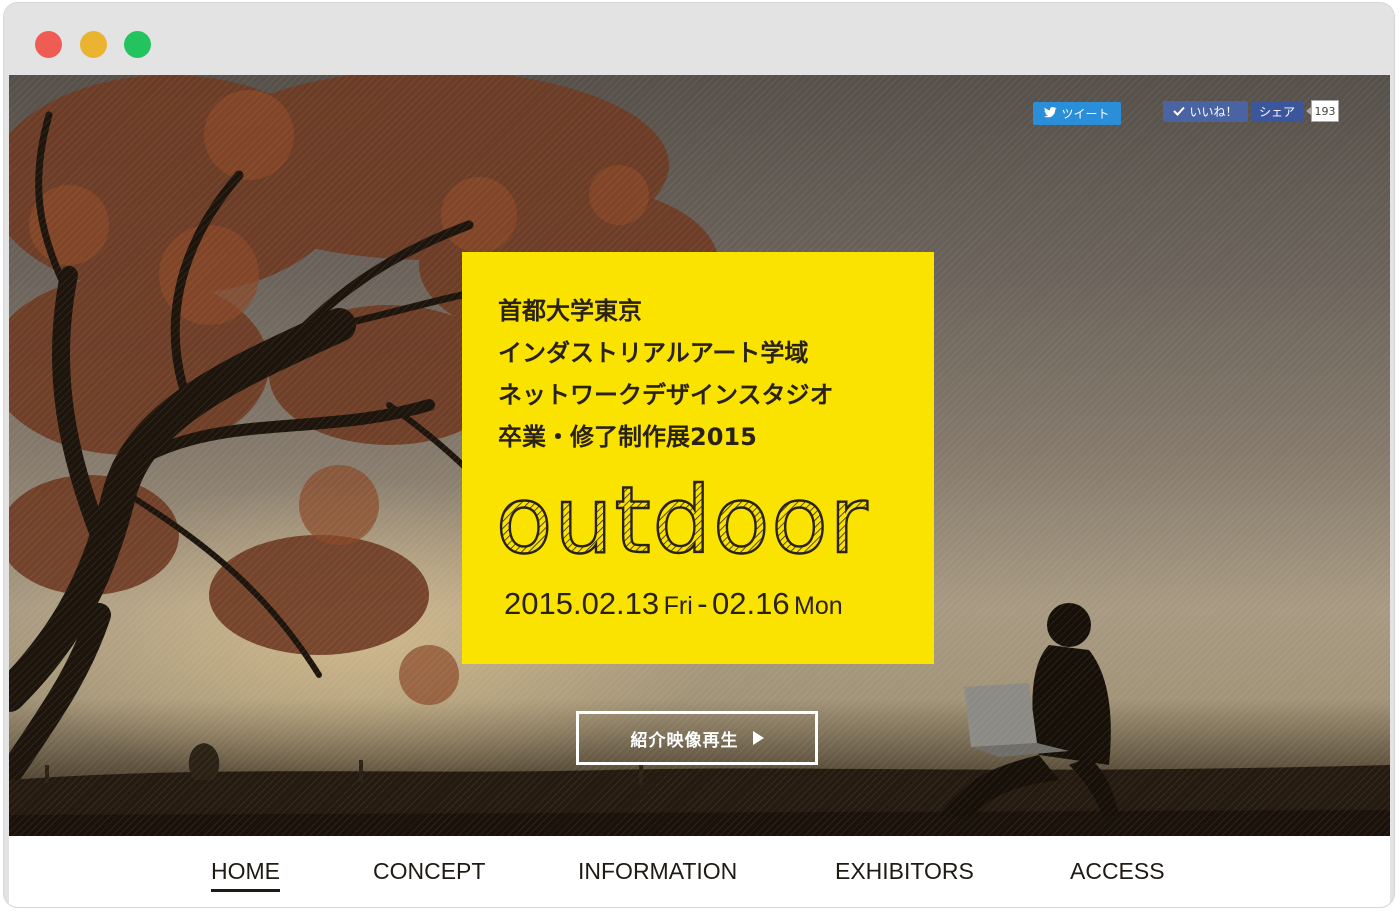 This screenshot has height=913, width=1400. I want to click on tweet-label: ツイート, so click(1085, 114).